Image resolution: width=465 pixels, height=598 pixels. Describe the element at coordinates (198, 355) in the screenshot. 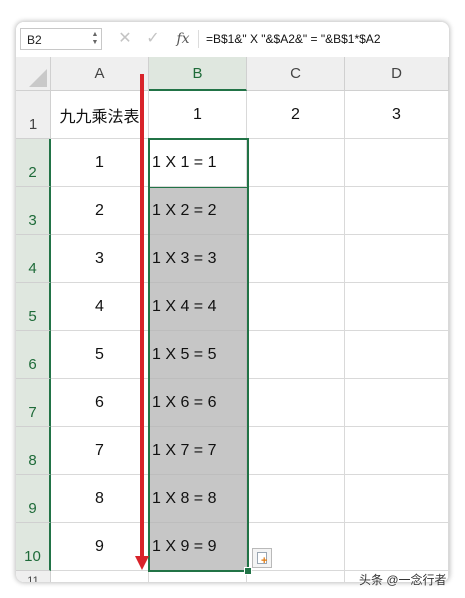

I see `cell-b6: 1 X 5 = 5` at that location.